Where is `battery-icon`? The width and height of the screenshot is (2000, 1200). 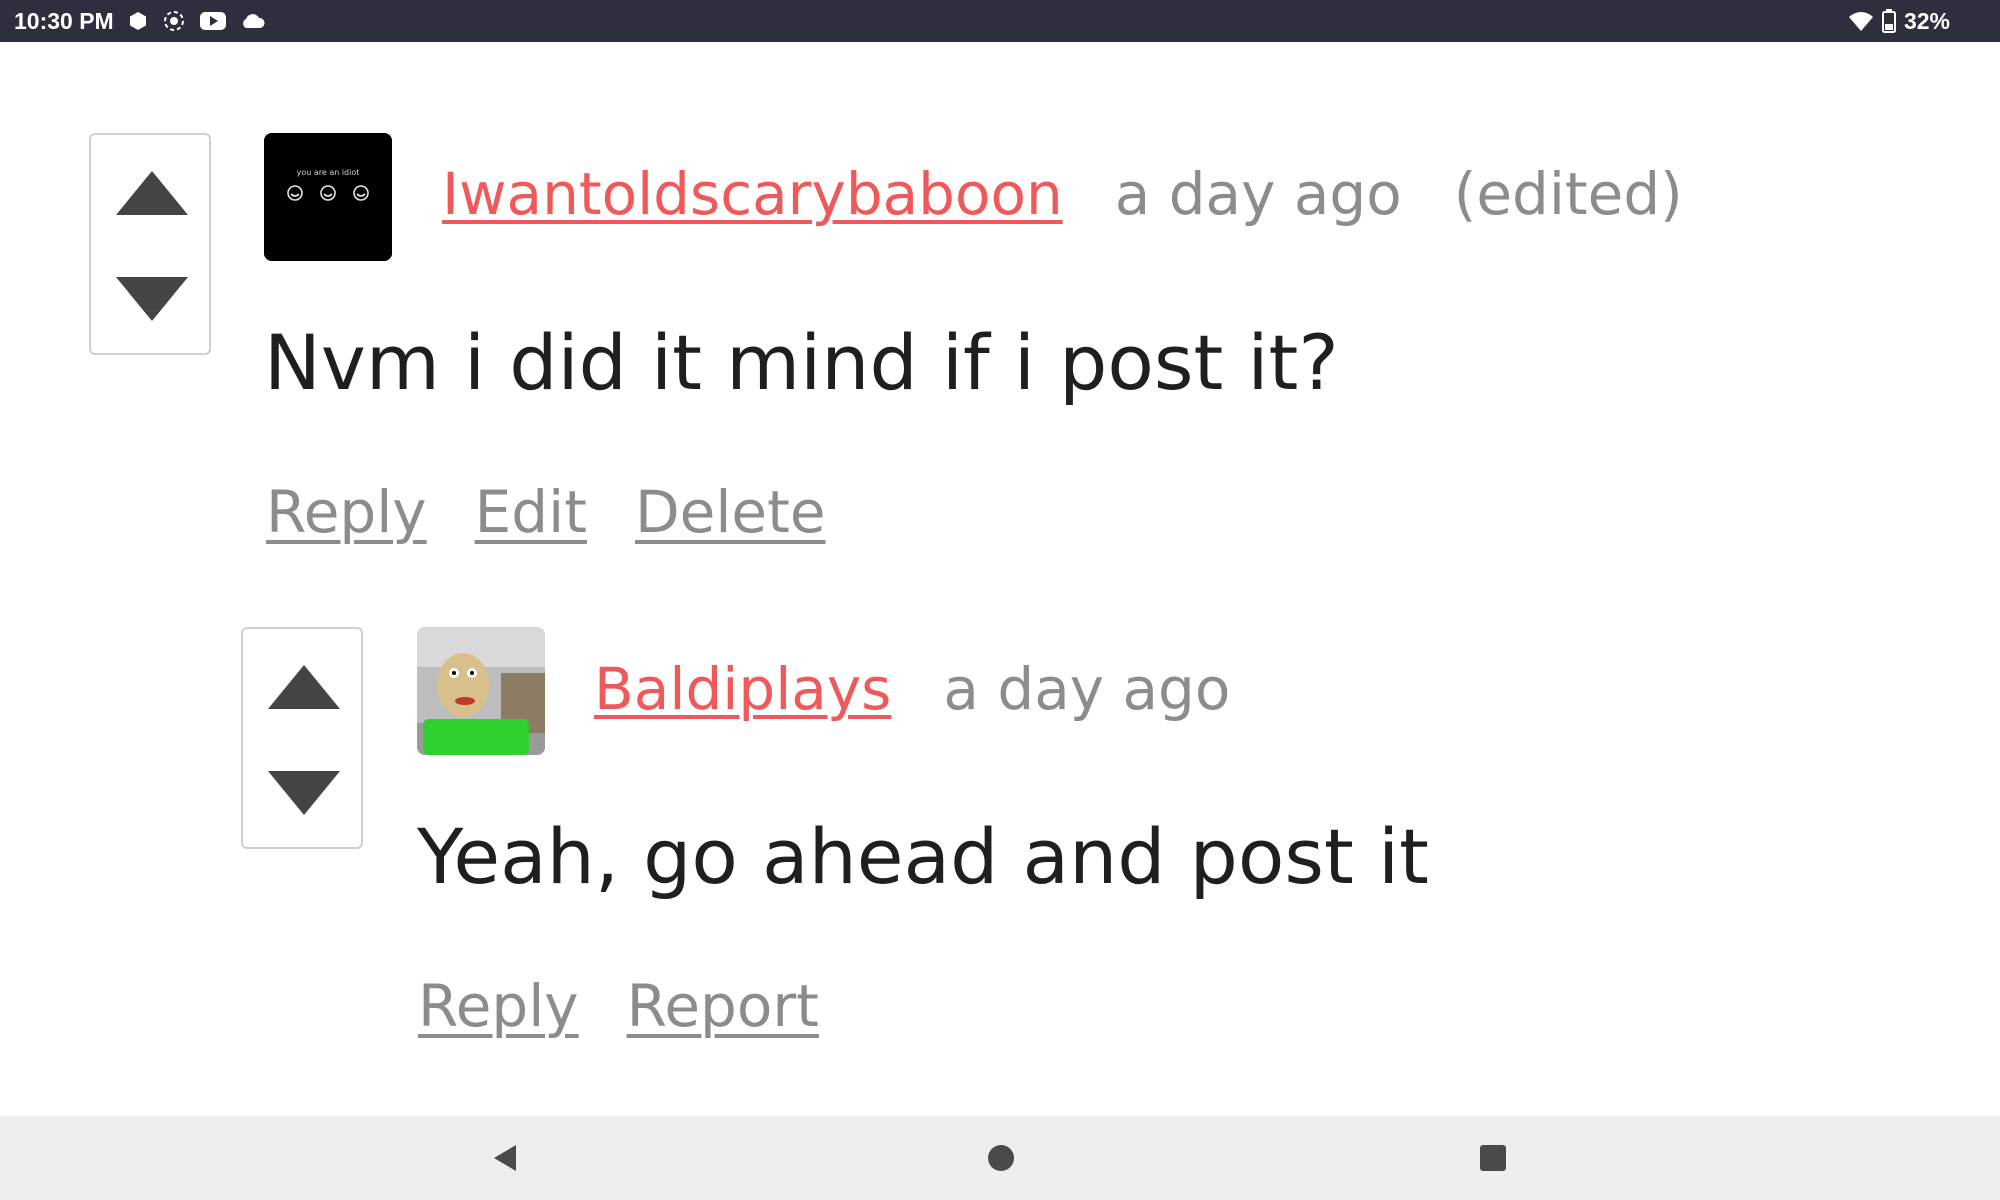
battery-icon is located at coordinates (1888, 21).